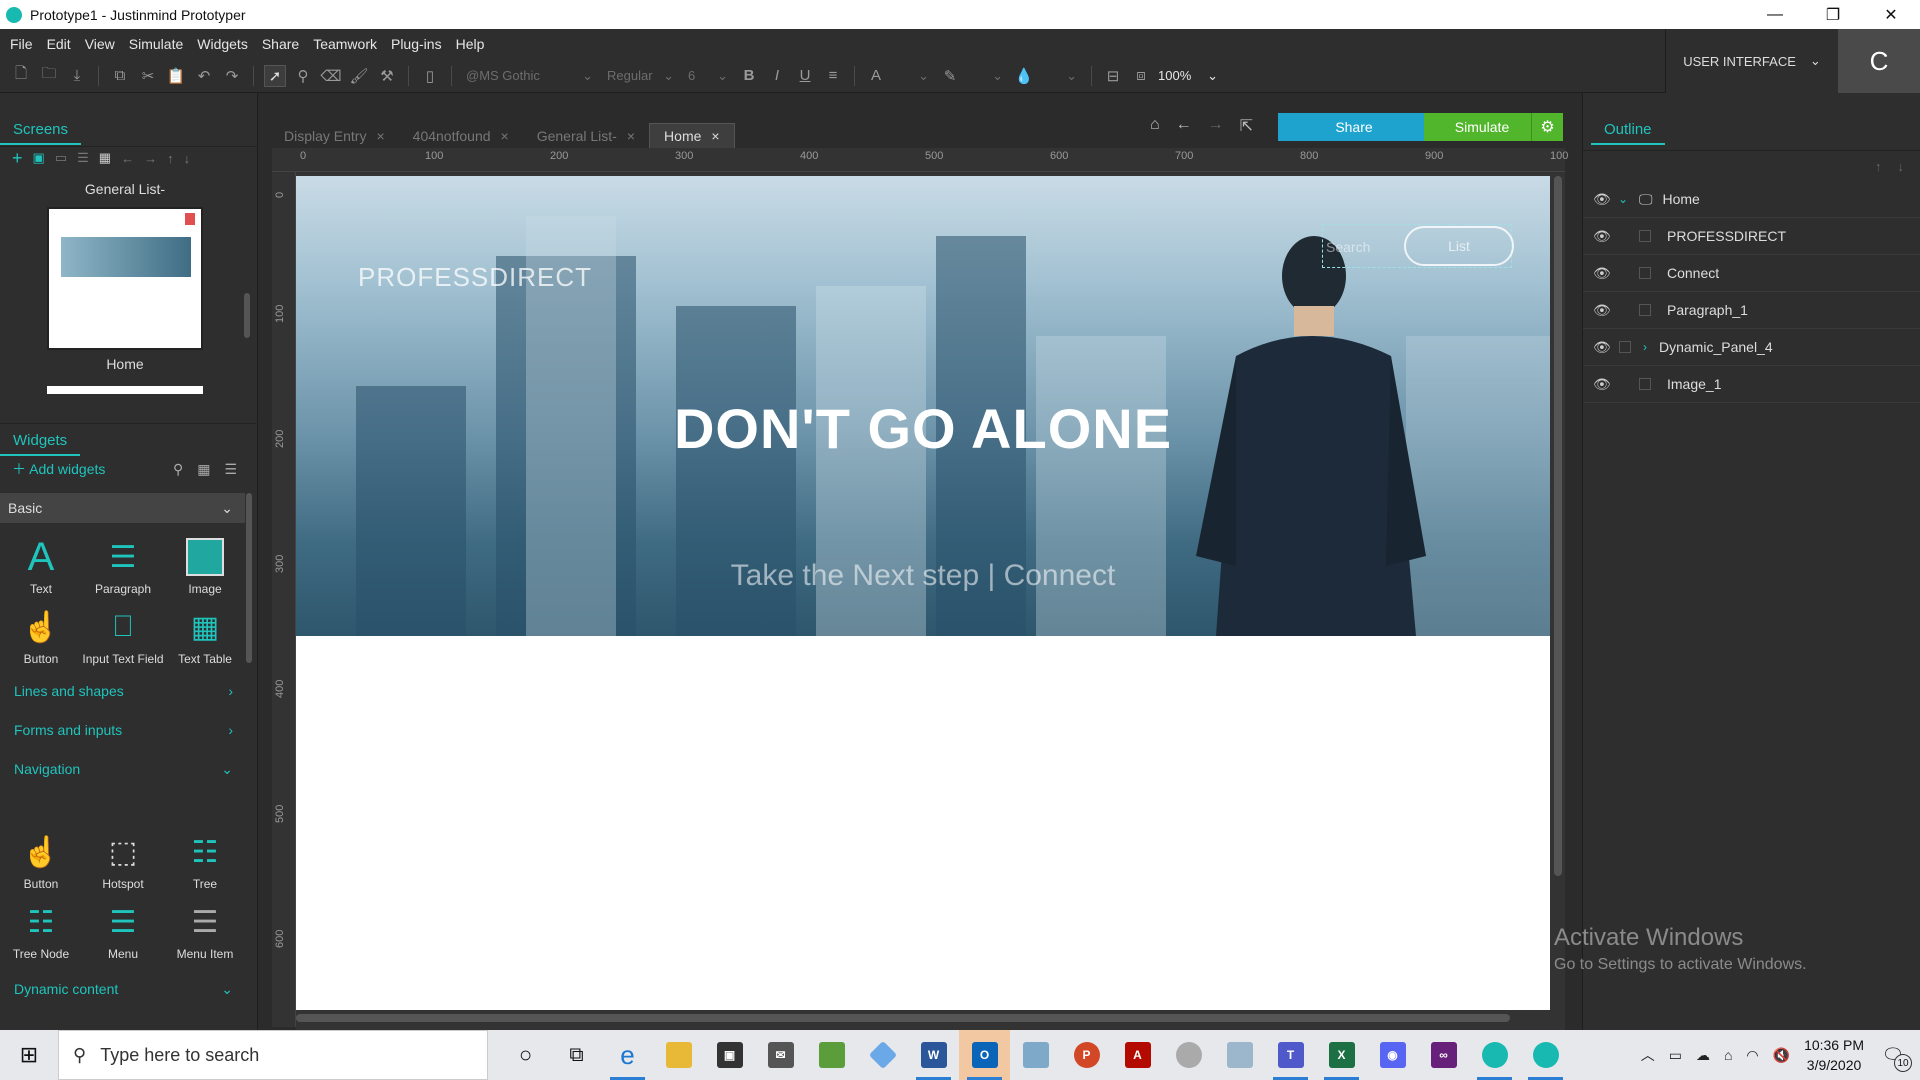 The image size is (1920, 1080). What do you see at coordinates (232, 76) in the screenshot?
I see `redo-icon: ↷` at bounding box center [232, 76].